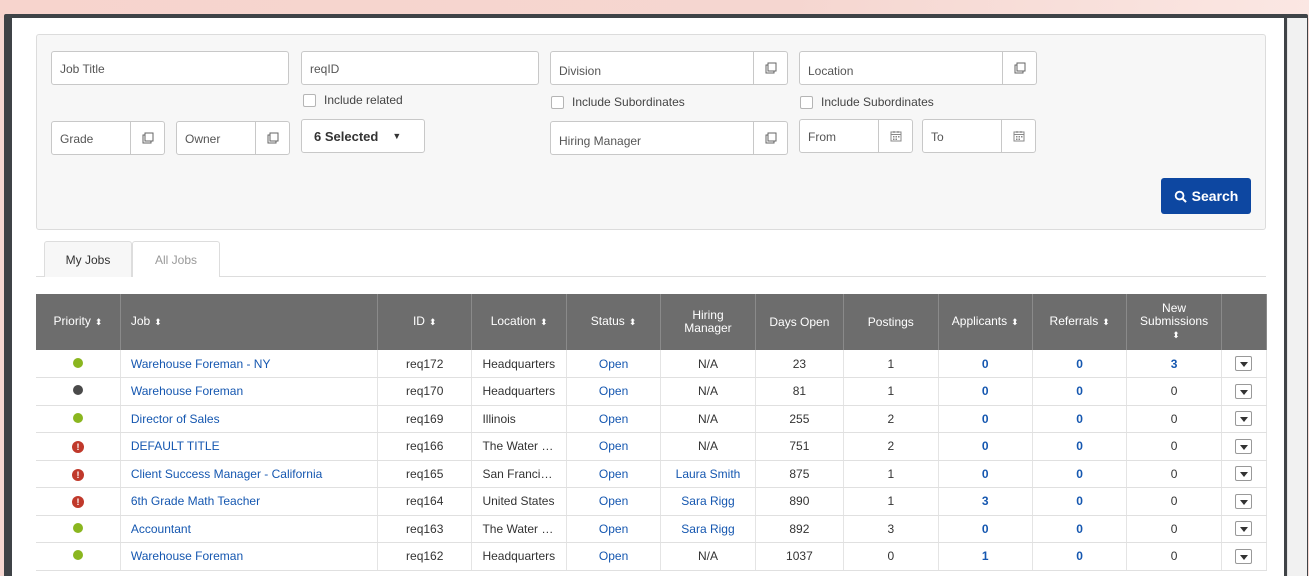 This screenshot has width=1309, height=576. What do you see at coordinates (78, 322) in the screenshot?
I see `col-priority: Priority ⬍` at bounding box center [78, 322].